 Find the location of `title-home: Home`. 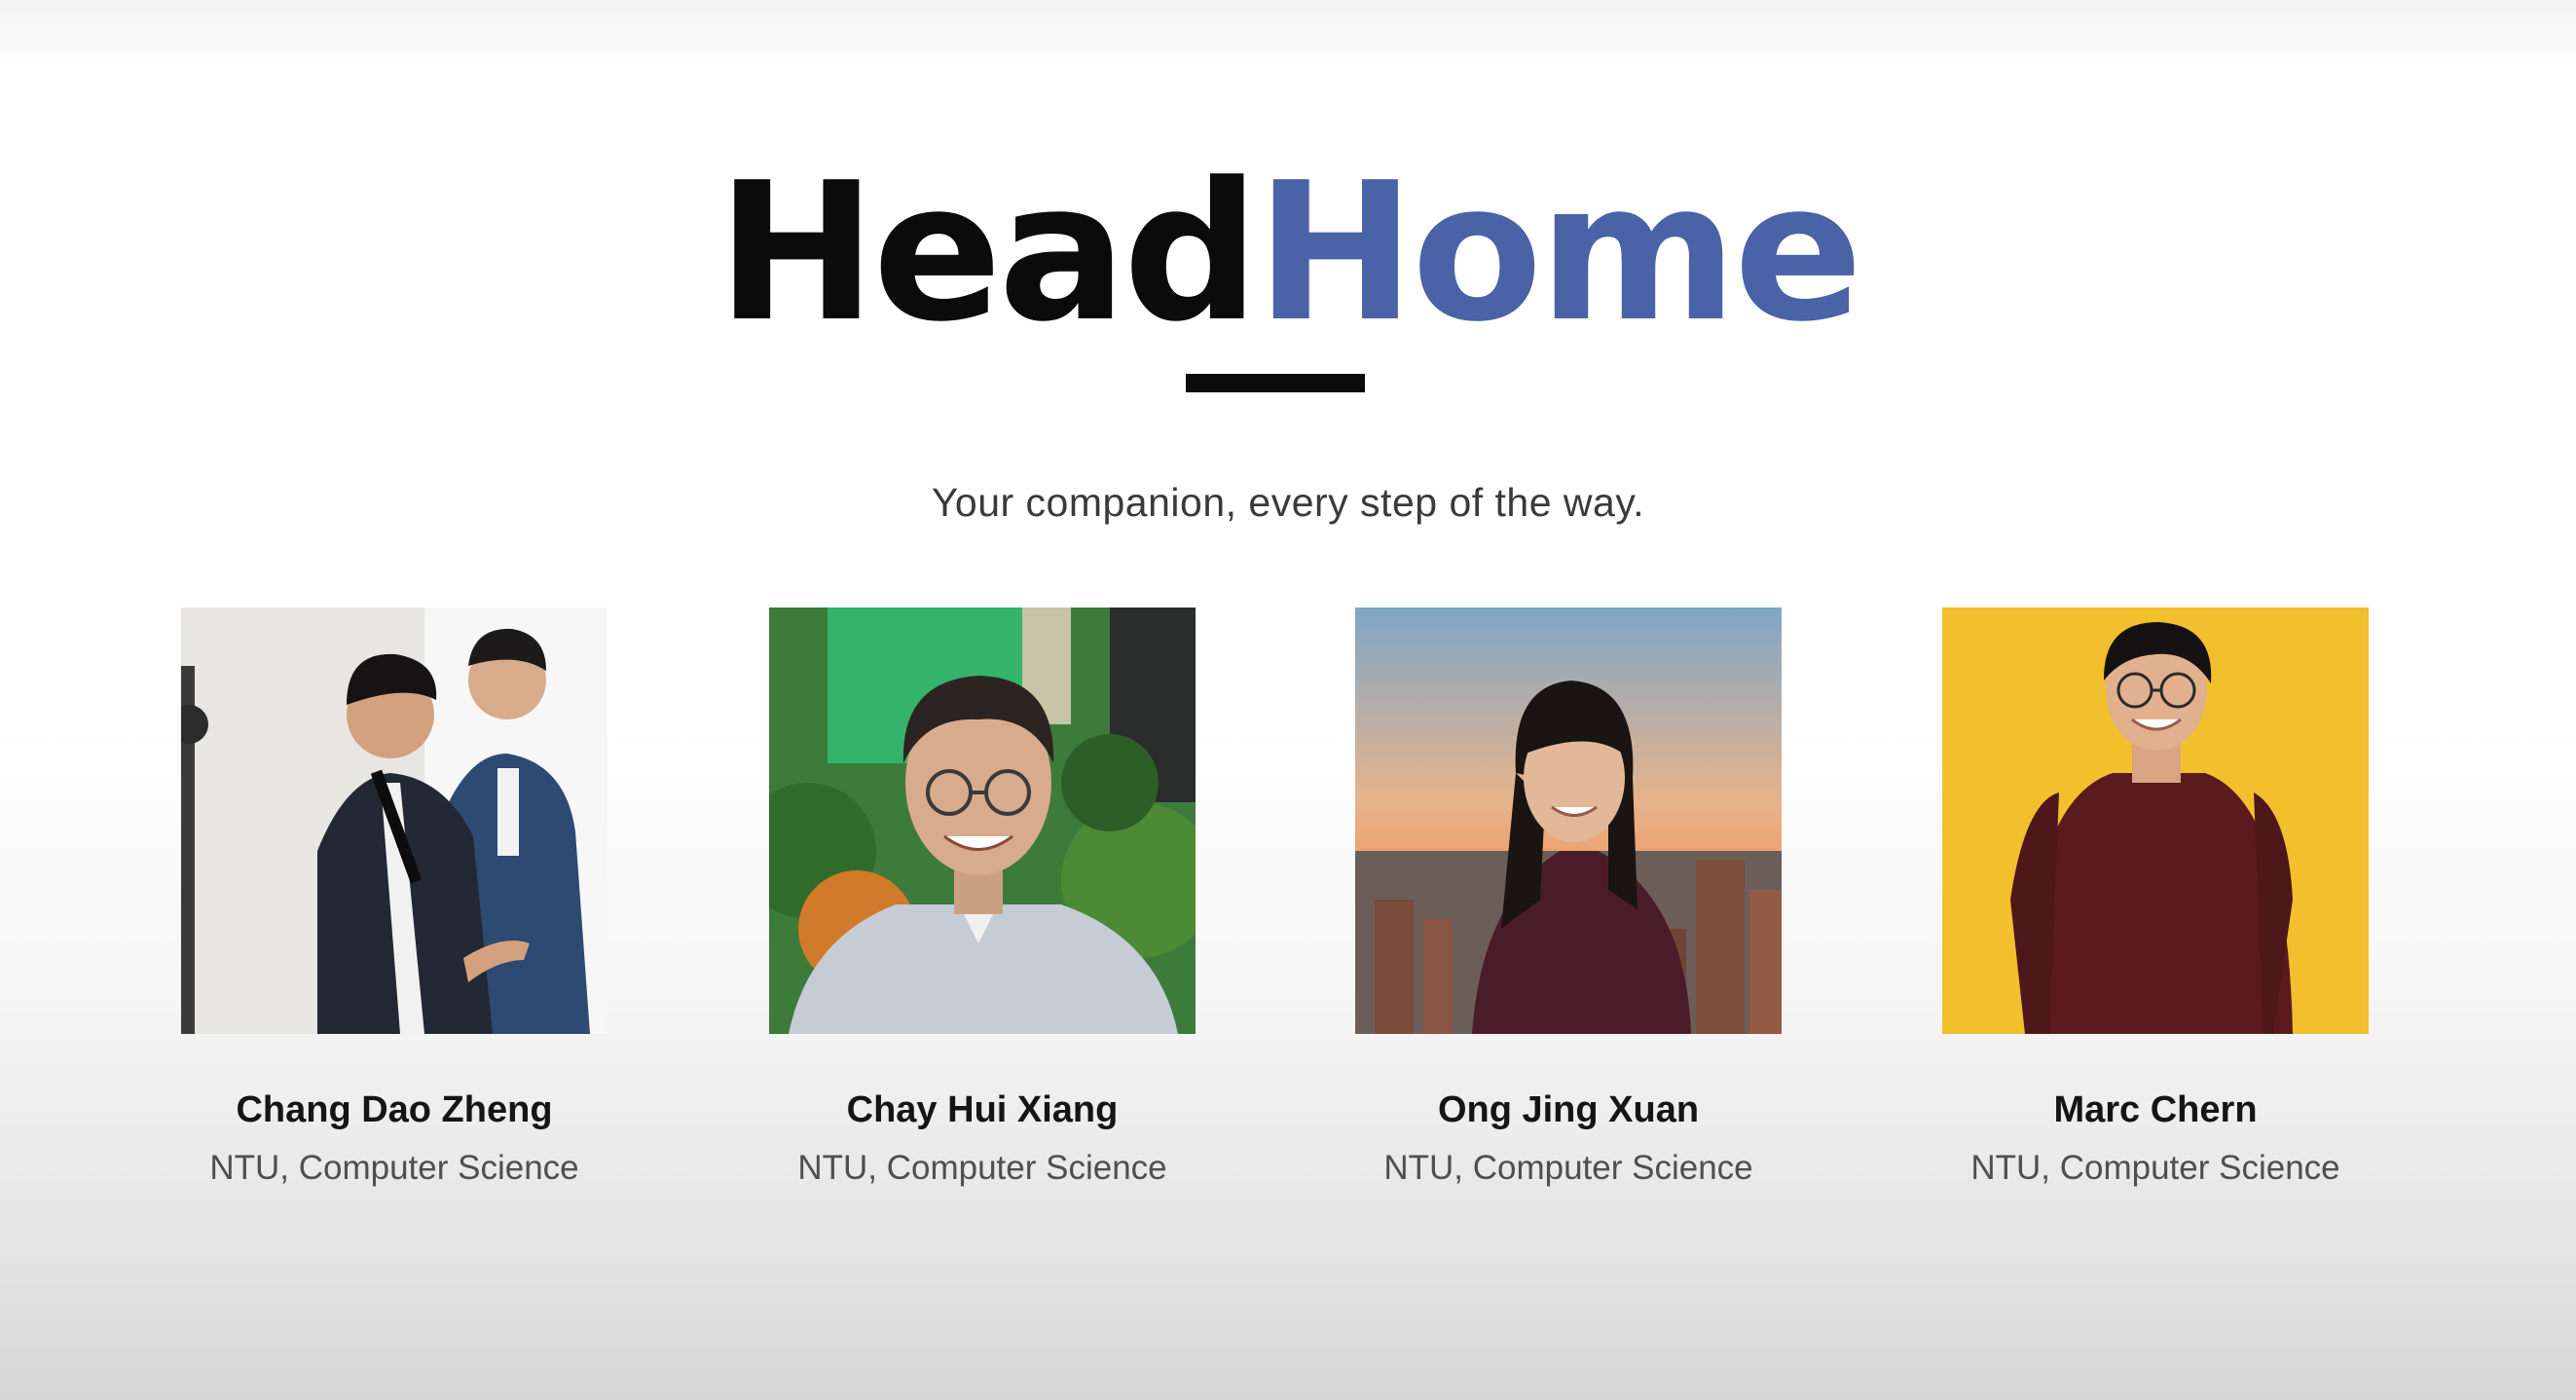

title-home: Home is located at coordinates (1559, 253).